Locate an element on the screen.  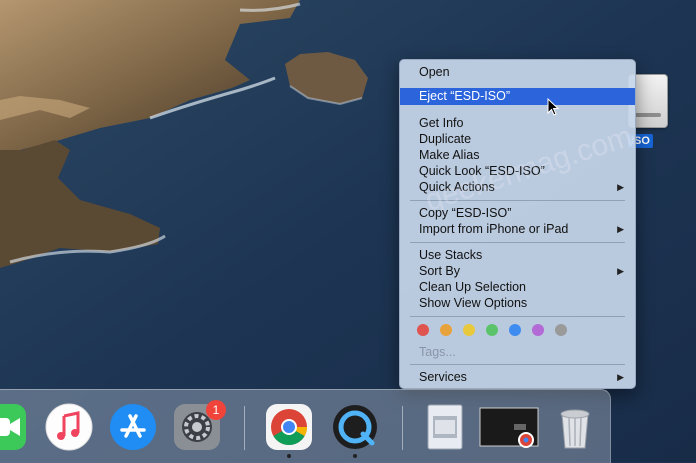
menu-item-clean-up: Clean Up Selection is located at coordinates (517, 287).